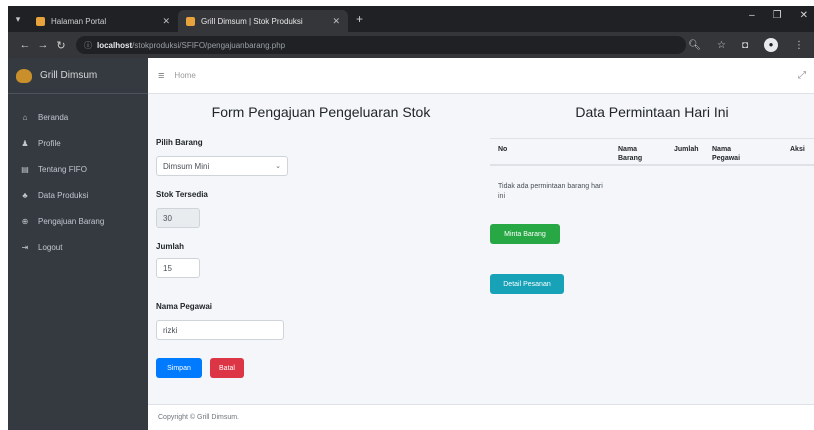  Describe the element at coordinates (63, 195) in the screenshot. I see `sidebar-item-label: Data Produksi` at that location.